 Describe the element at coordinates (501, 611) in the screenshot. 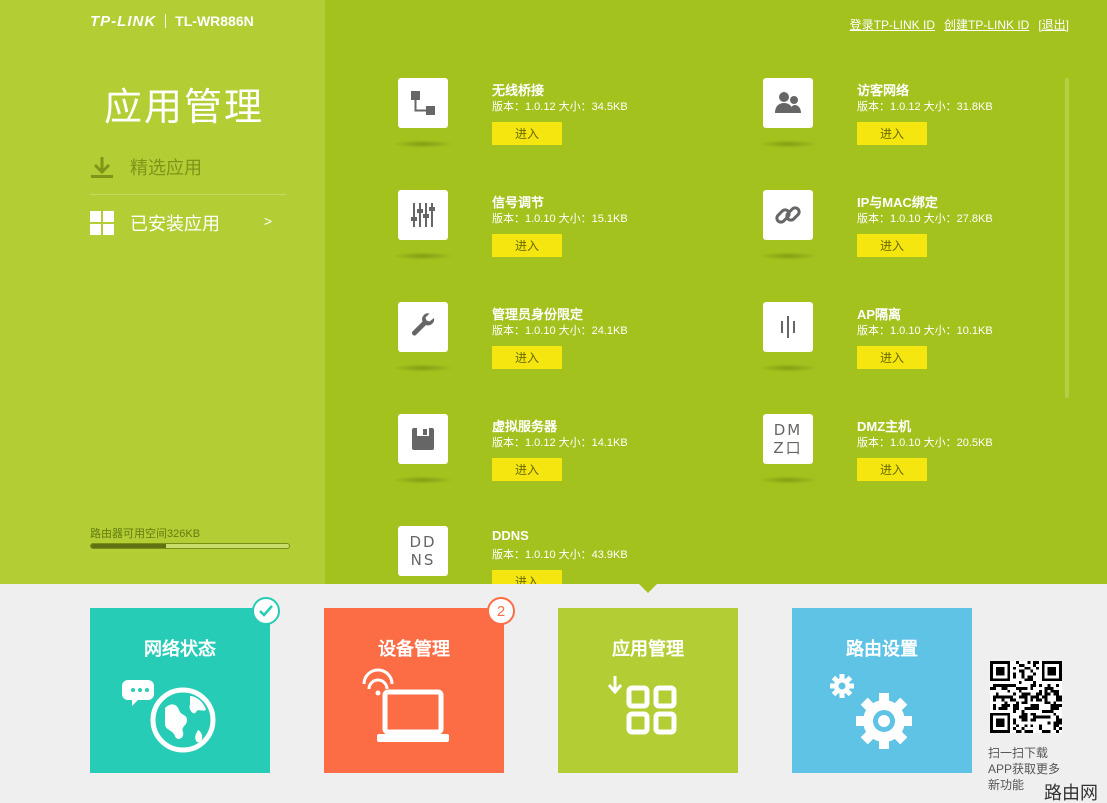

I see `notification-badge: 2` at that location.